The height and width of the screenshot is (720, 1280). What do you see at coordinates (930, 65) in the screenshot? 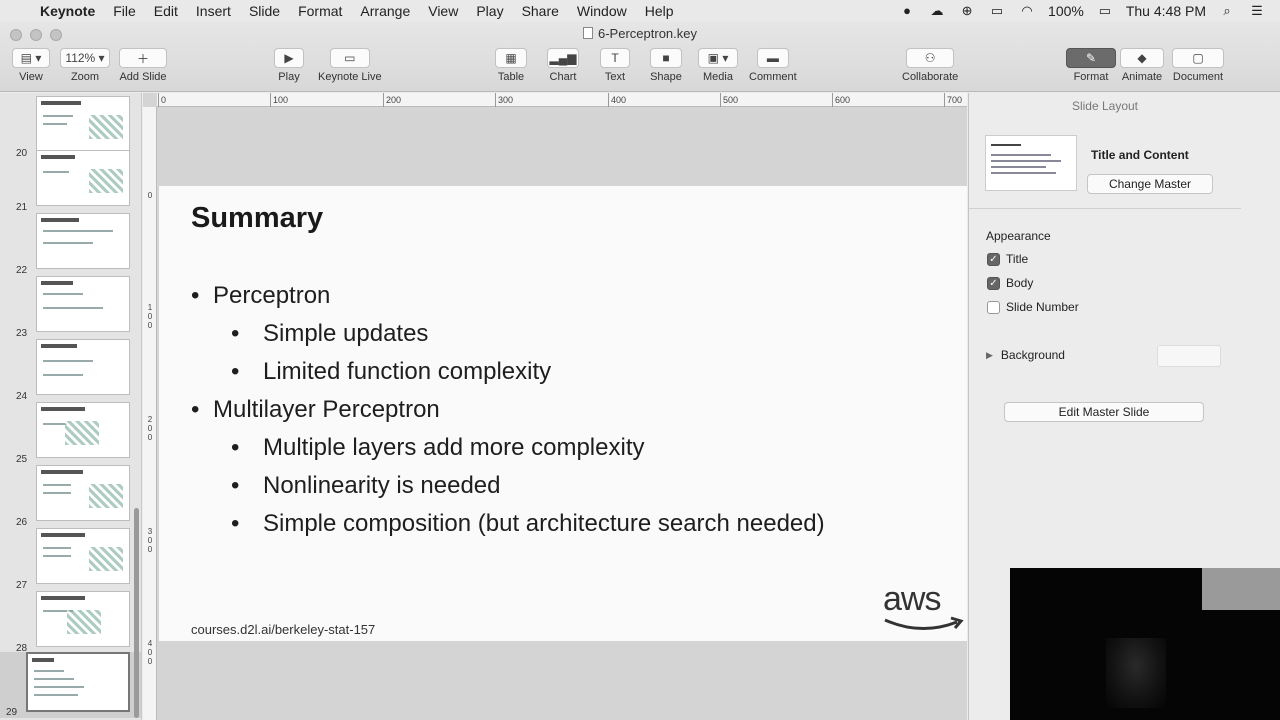
I see `collaborate-button: ⚇ Collaborate` at bounding box center [930, 65].